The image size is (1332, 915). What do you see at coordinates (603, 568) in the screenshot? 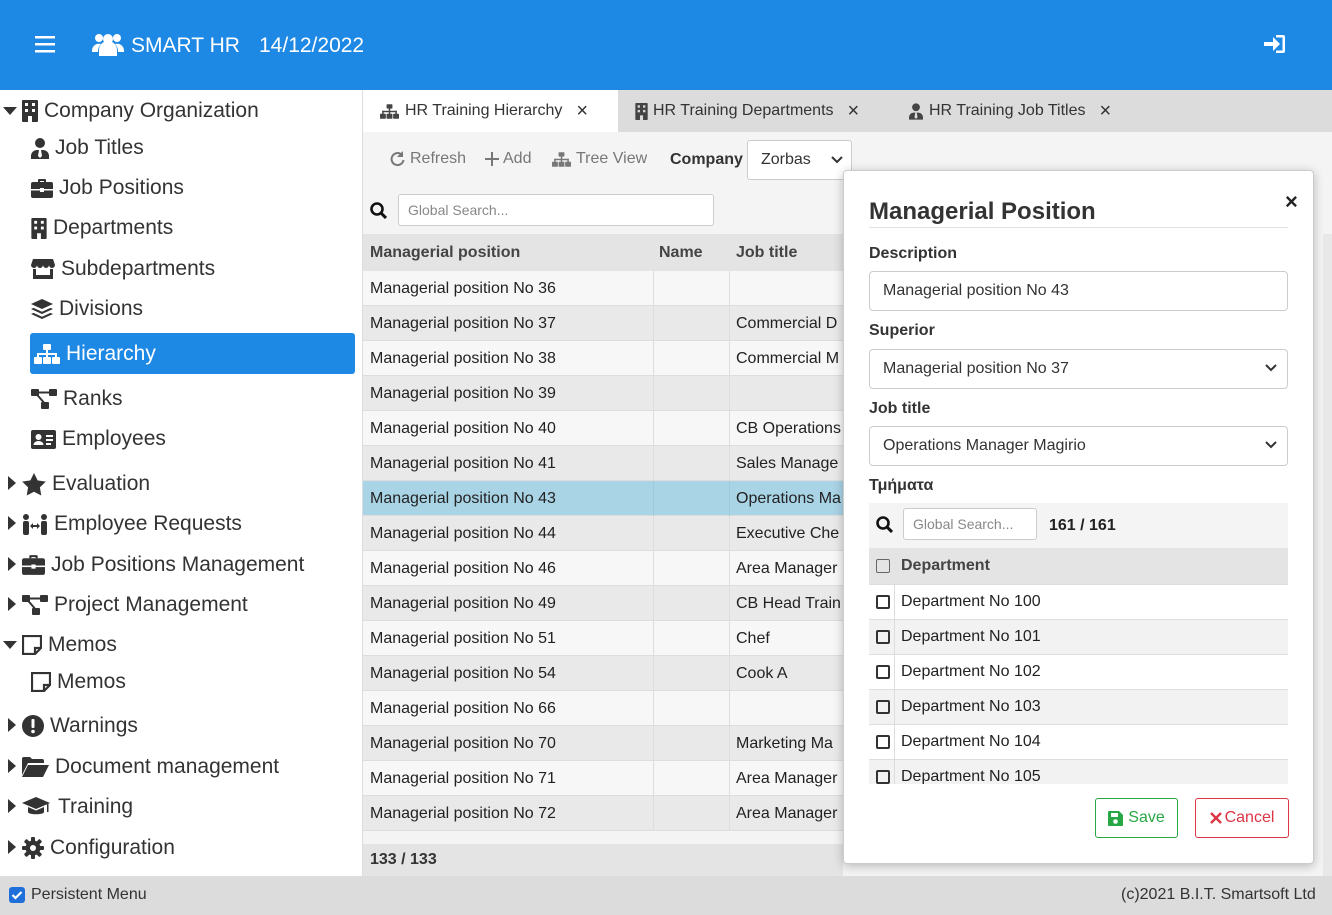
I see `table-row: Managerial position No 46 Area Manager` at bounding box center [603, 568].